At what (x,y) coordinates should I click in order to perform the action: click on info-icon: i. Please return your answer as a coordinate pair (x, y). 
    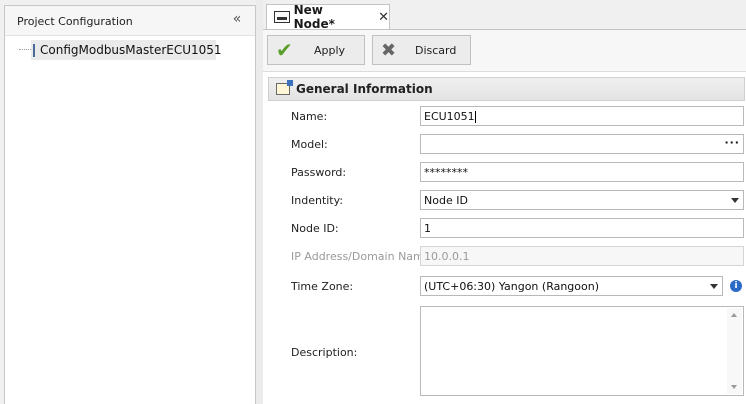
    Looking at the image, I should click on (736, 286).